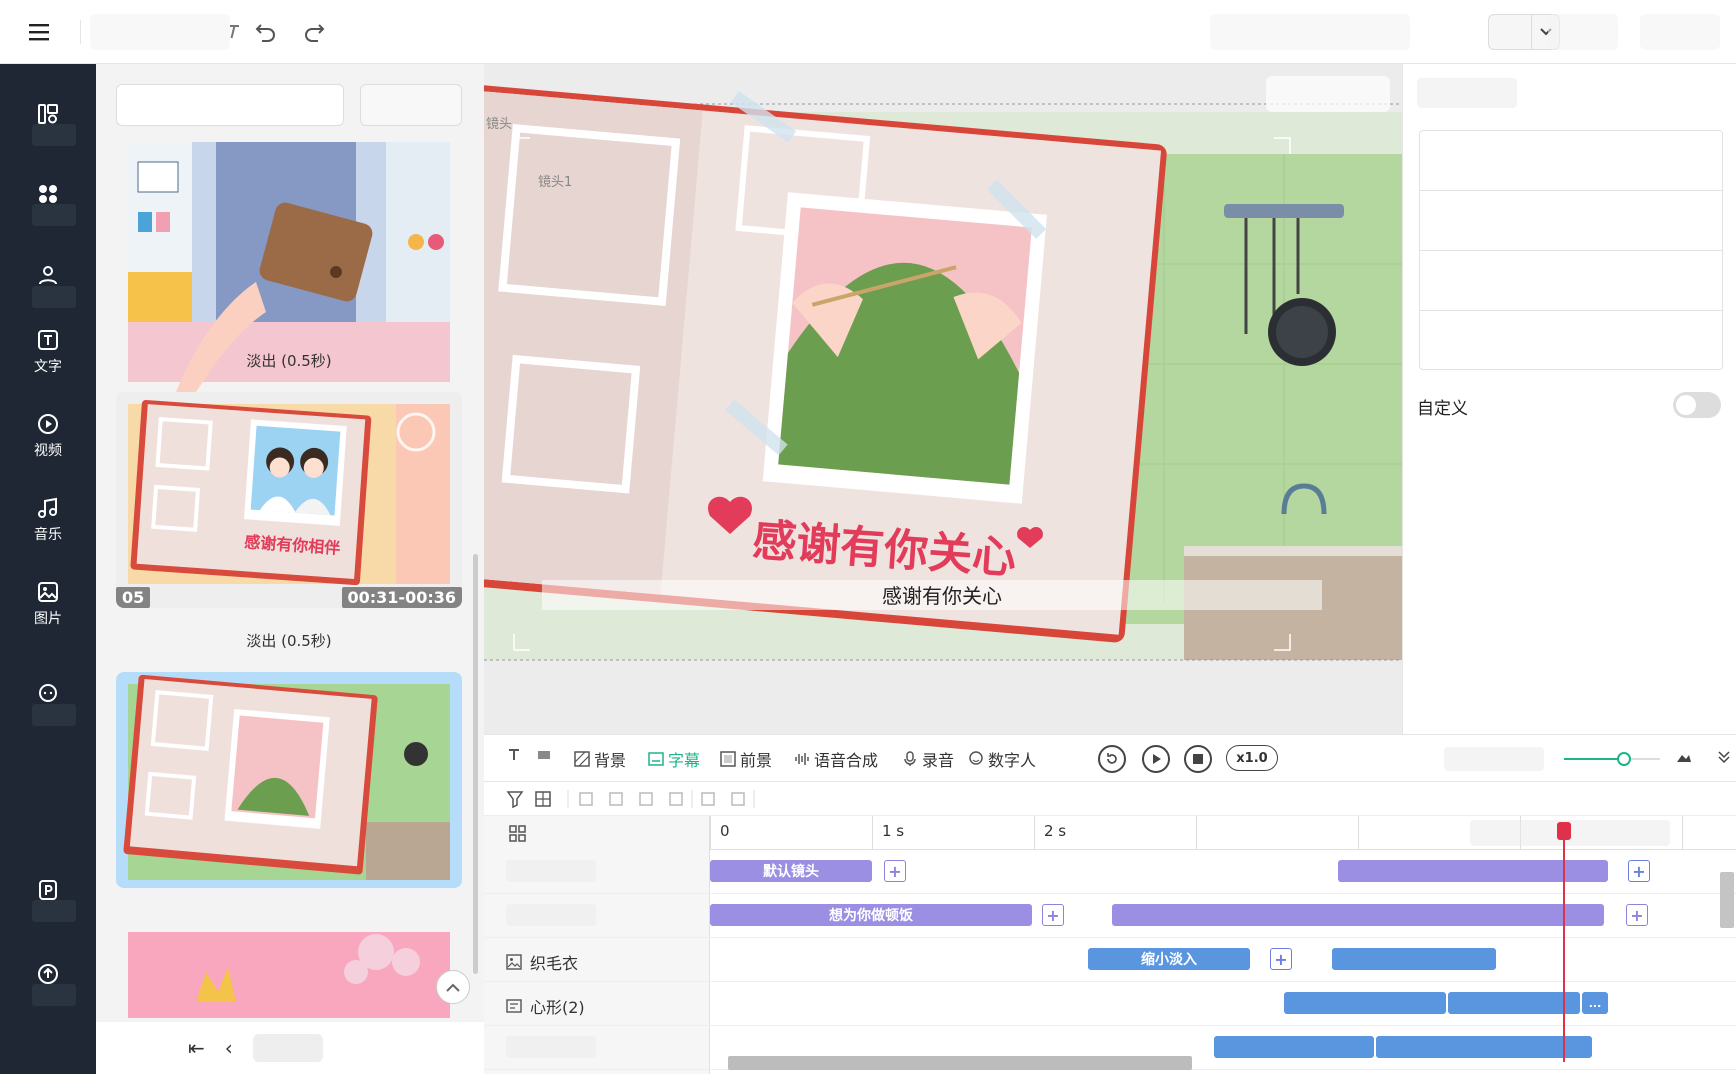 Image resolution: width=1736 pixels, height=1074 pixels. Describe the element at coordinates (1328, 94) in the screenshot. I see `canvas-action-button` at that location.